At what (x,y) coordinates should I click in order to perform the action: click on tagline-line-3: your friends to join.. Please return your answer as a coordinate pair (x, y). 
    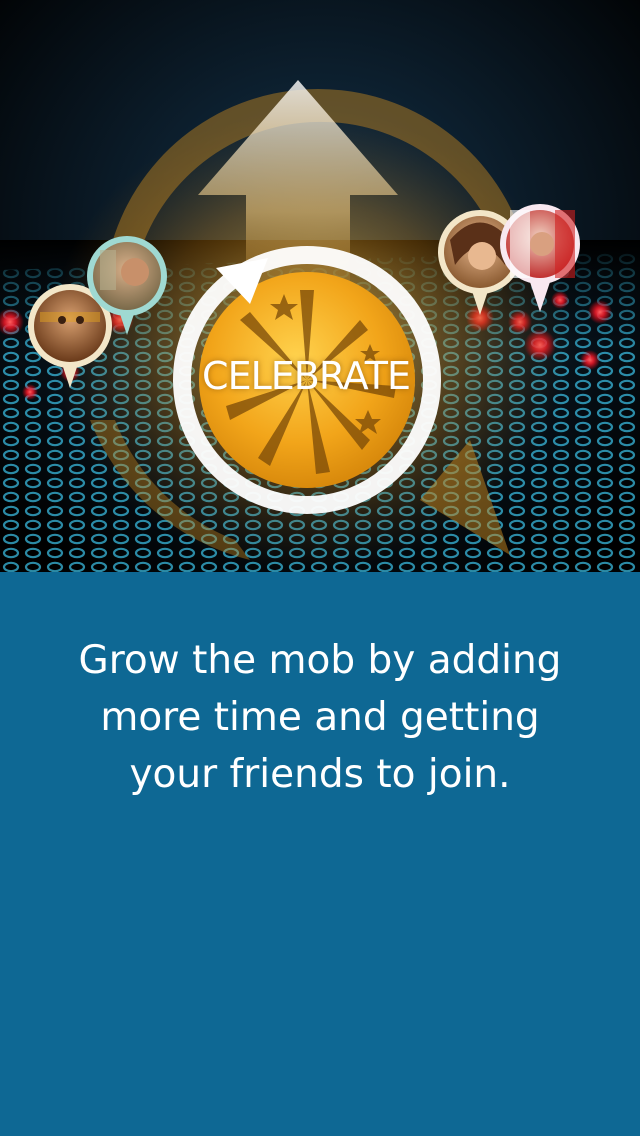
    Looking at the image, I should click on (320, 774).